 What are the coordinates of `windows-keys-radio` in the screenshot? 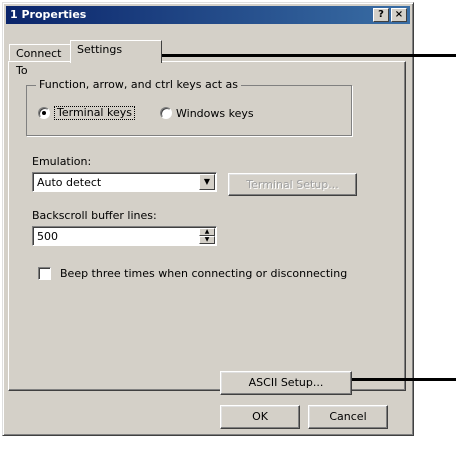 It's located at (166, 113).